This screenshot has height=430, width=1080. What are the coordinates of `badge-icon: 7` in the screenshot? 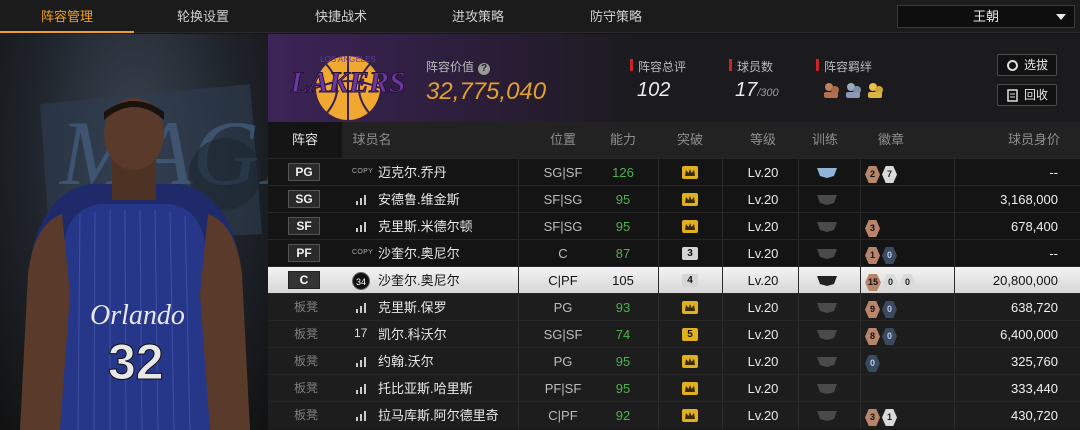 It's located at (889, 174).